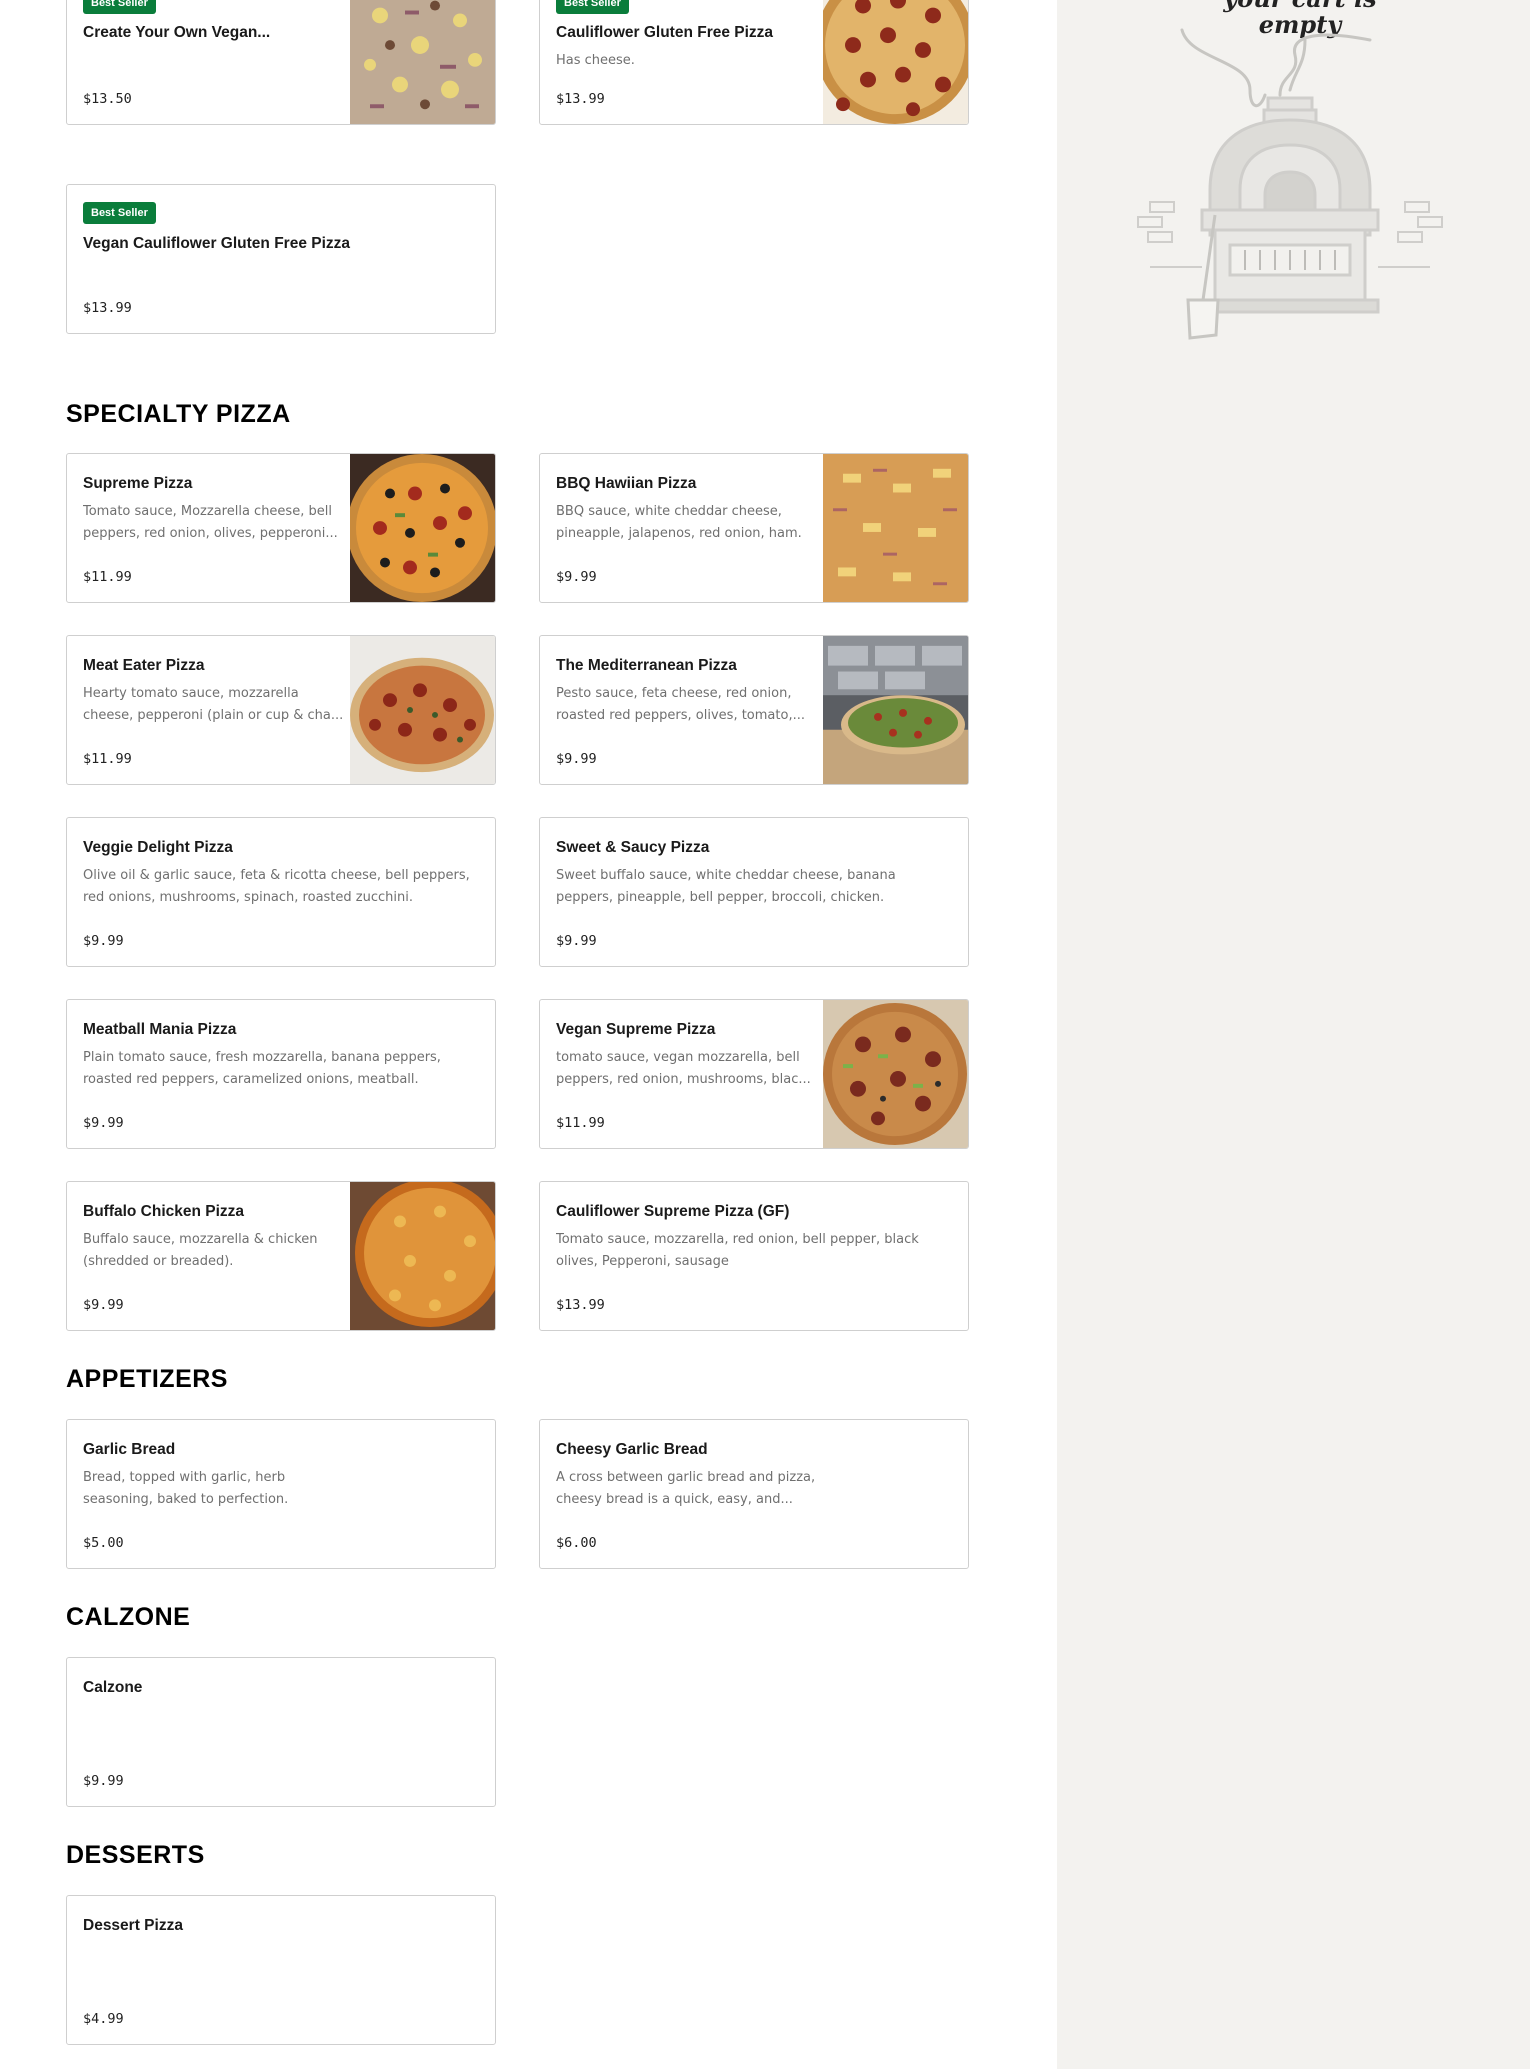 This screenshot has width=1530, height=2069. Describe the element at coordinates (147, 1379) in the screenshot. I see `section-title-appetizers: APPETIZERS` at that location.